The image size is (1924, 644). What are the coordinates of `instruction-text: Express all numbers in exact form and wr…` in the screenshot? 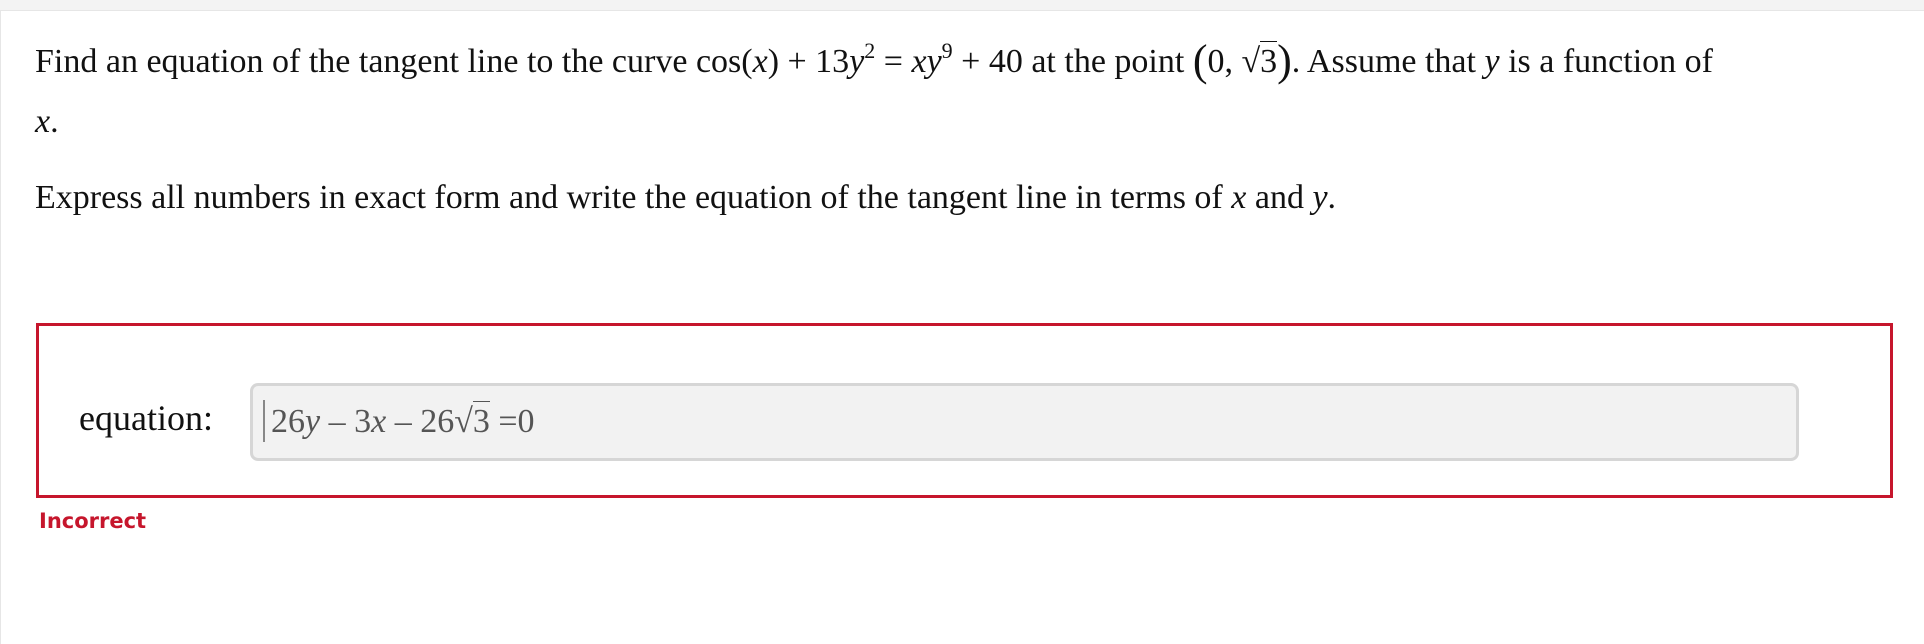 It's located at (686, 197).